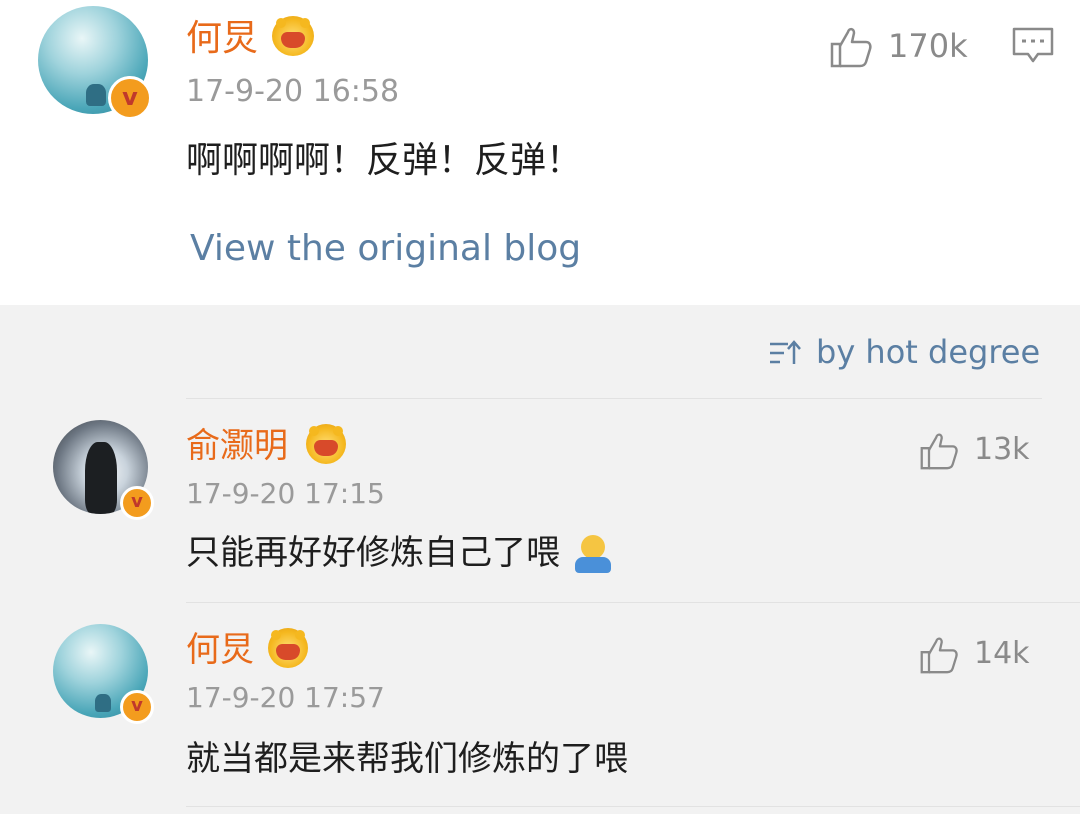 The image size is (1080, 814). Describe the element at coordinates (785, 352) in the screenshot. I see `sort-icon` at that location.